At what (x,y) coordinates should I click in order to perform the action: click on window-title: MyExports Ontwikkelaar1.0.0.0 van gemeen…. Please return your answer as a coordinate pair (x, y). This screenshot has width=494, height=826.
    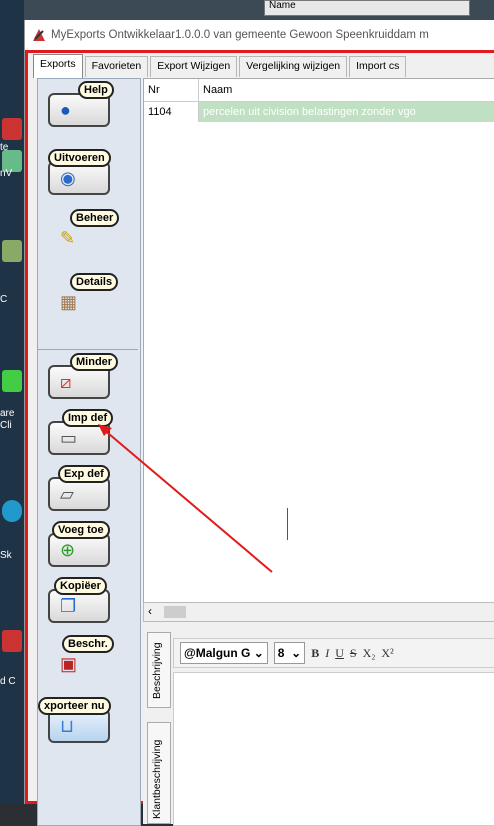
    Looking at the image, I should click on (240, 35).